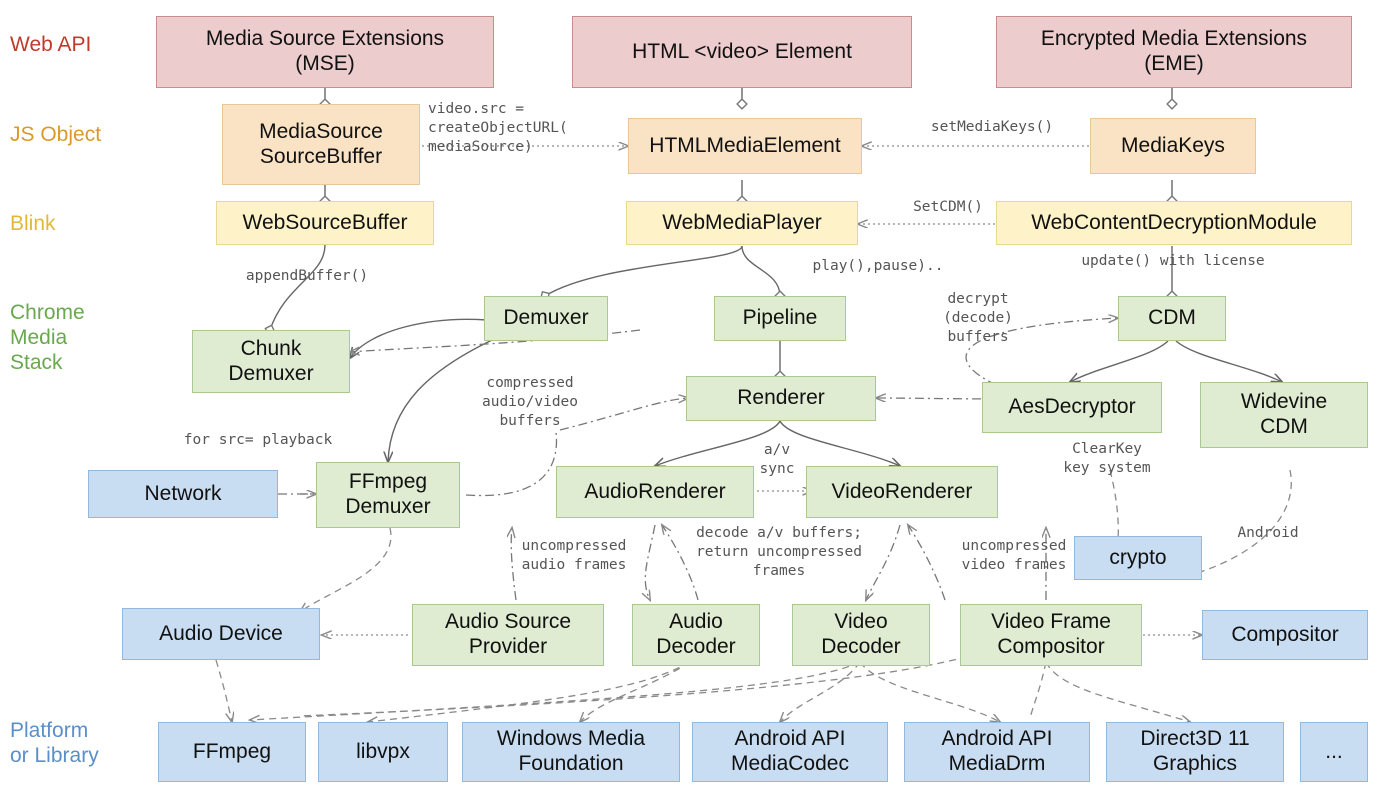  Describe the element at coordinates (1284, 415) in the screenshot. I see `node-widevine-cdm: Widevine CDM` at that location.